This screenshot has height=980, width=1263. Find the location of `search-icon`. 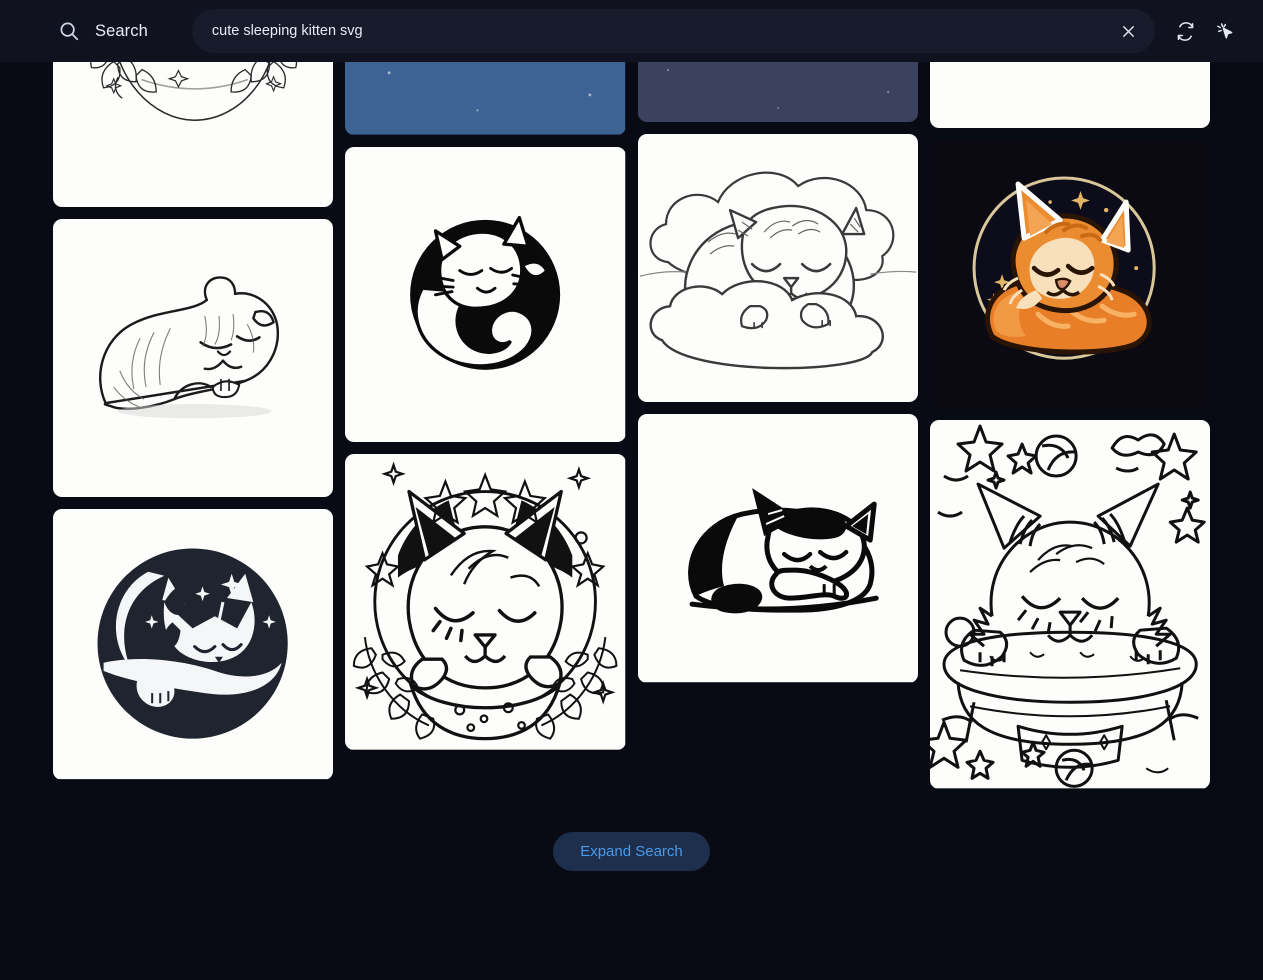

search-icon is located at coordinates (69, 31).